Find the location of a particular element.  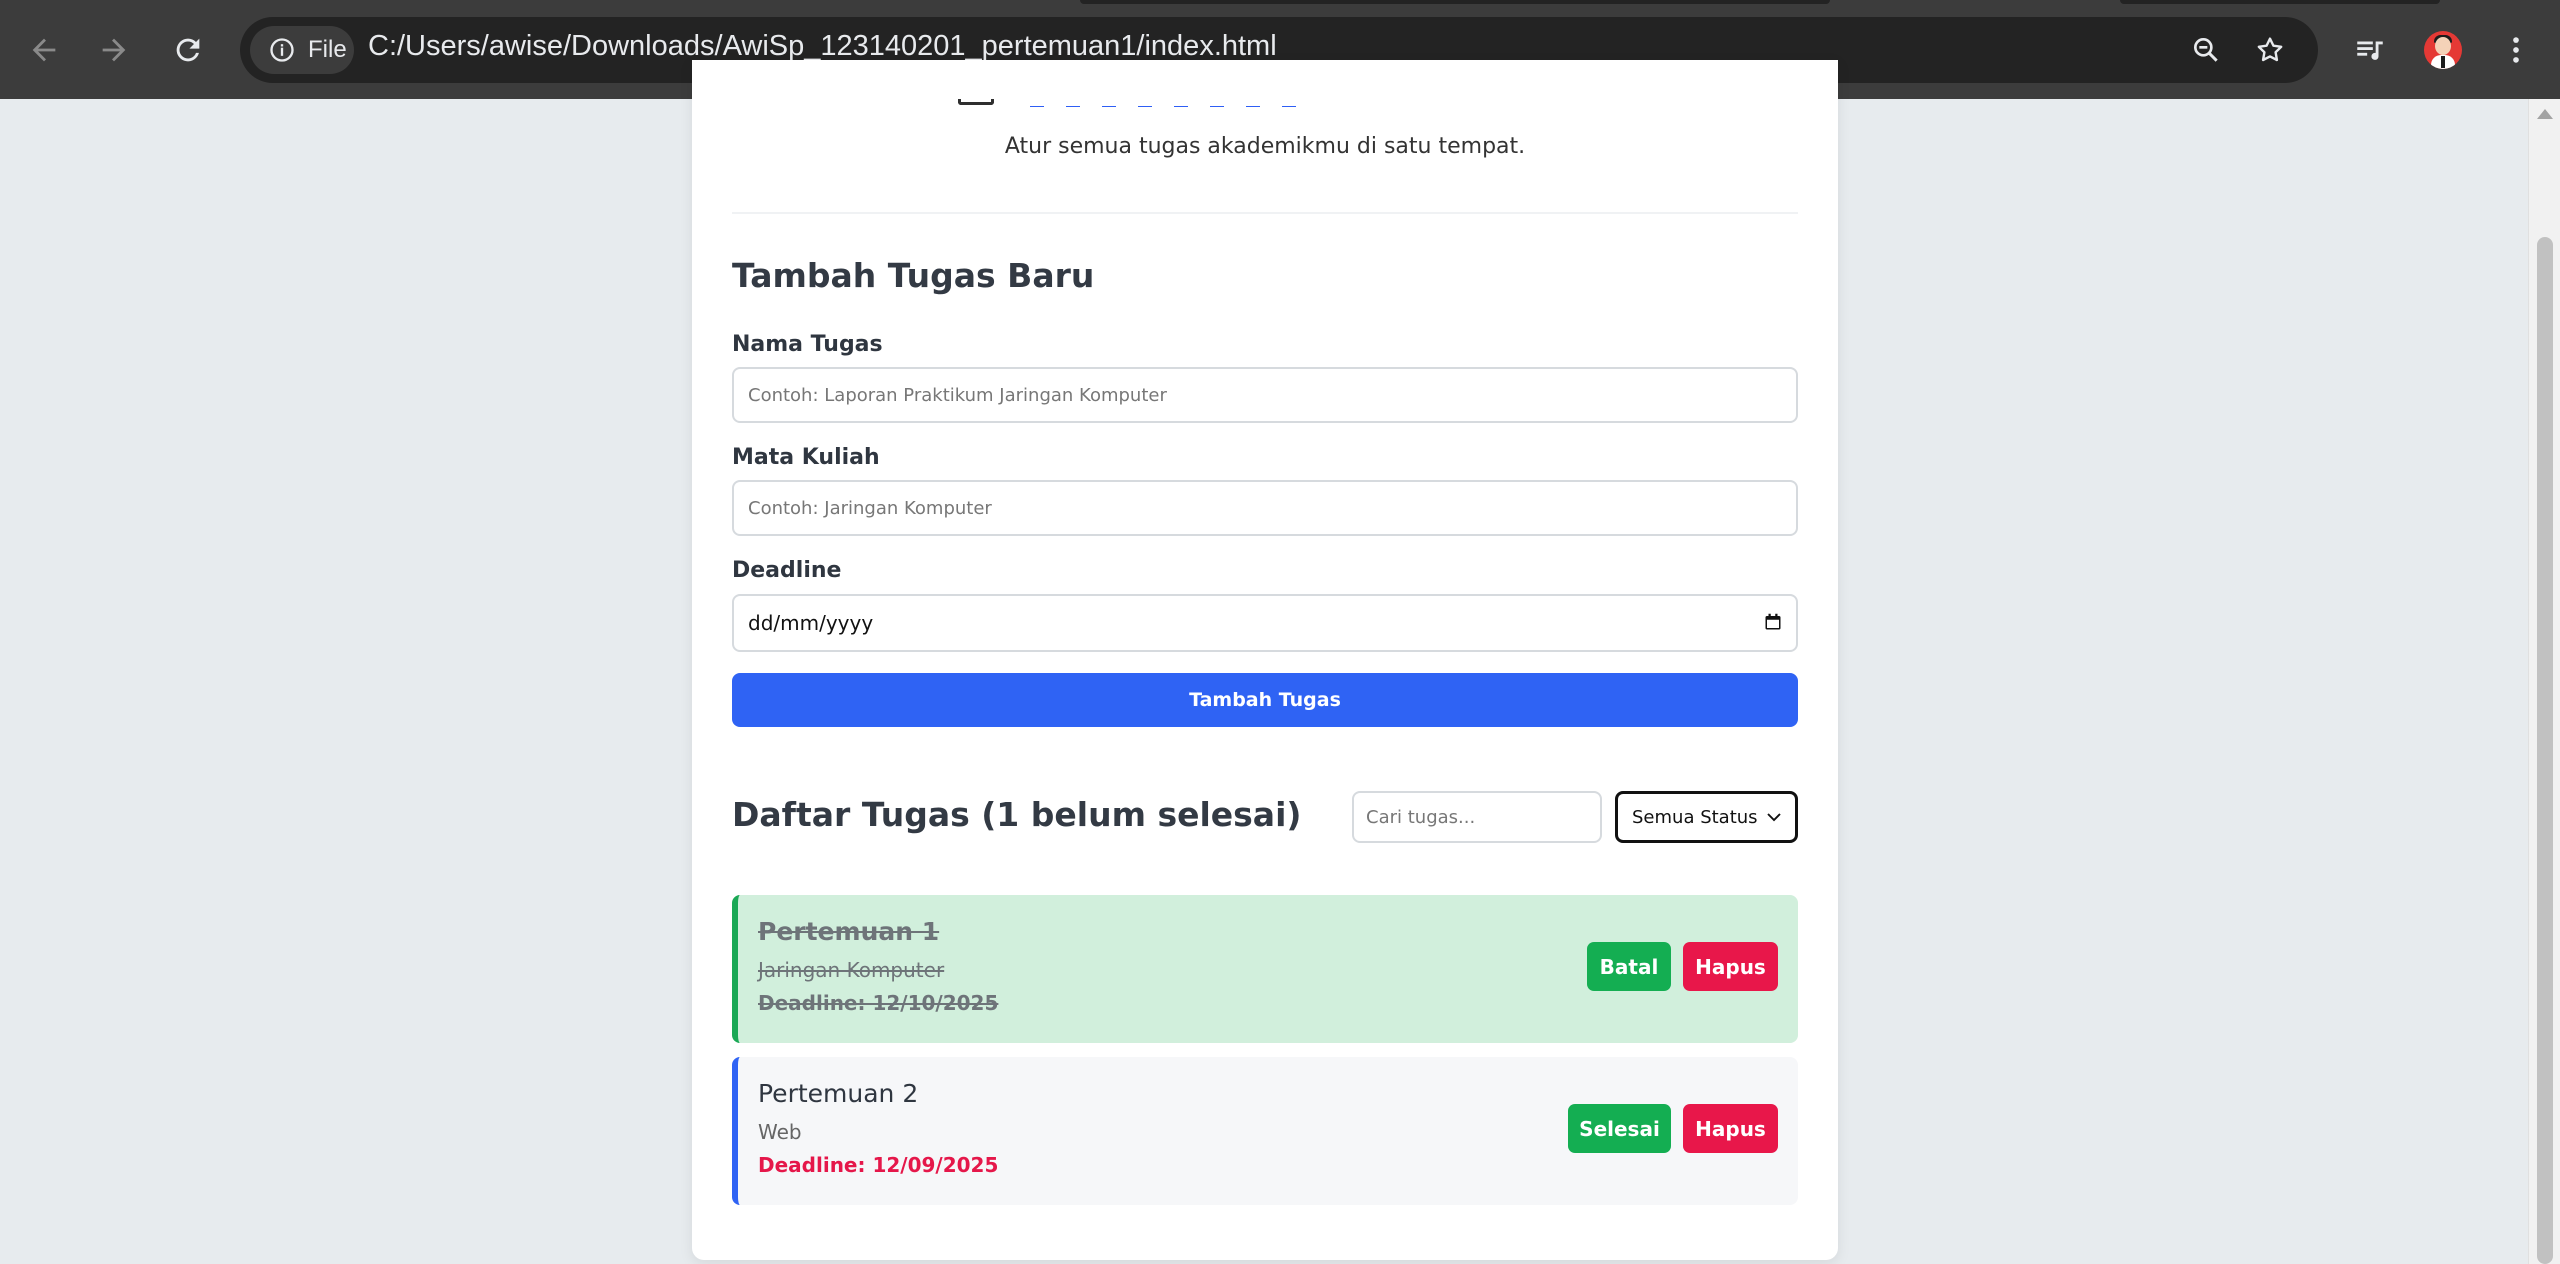

status-filter-value: Semua Status is located at coordinates (1695, 817).